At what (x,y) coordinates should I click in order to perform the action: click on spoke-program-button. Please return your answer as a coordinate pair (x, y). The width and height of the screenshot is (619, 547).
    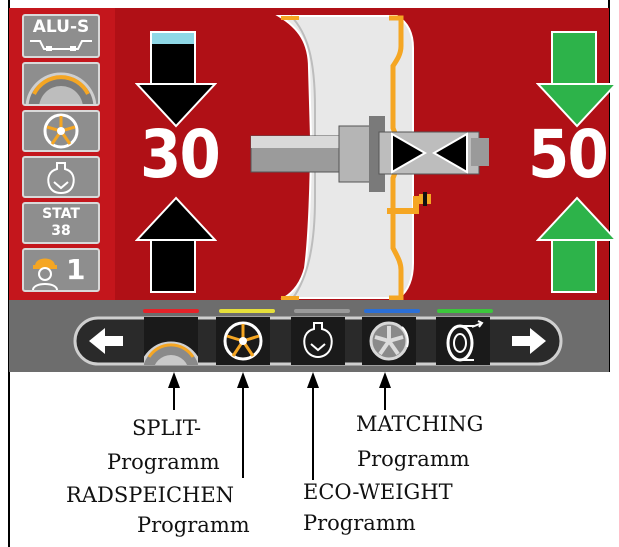
    Looking at the image, I should click on (61, 131).